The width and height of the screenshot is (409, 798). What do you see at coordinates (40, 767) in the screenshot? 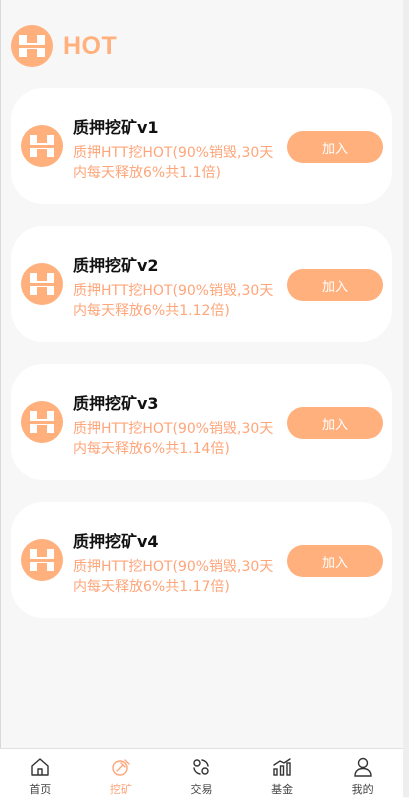
I see `home-icon` at bounding box center [40, 767].